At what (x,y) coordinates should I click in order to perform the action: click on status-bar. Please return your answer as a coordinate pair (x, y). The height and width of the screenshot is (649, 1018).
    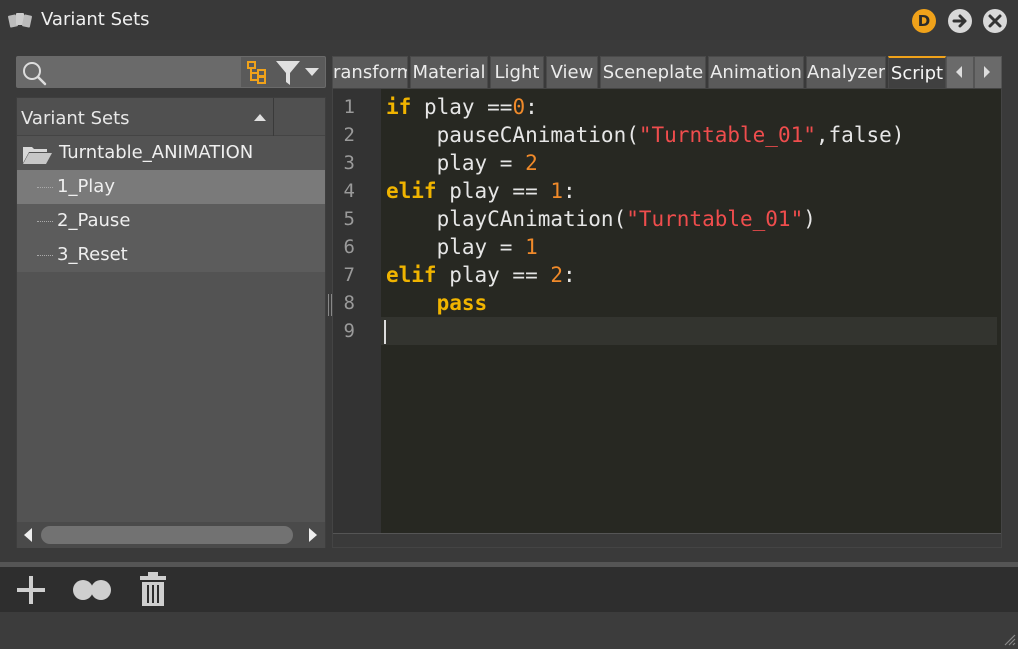
    Looking at the image, I should click on (509, 630).